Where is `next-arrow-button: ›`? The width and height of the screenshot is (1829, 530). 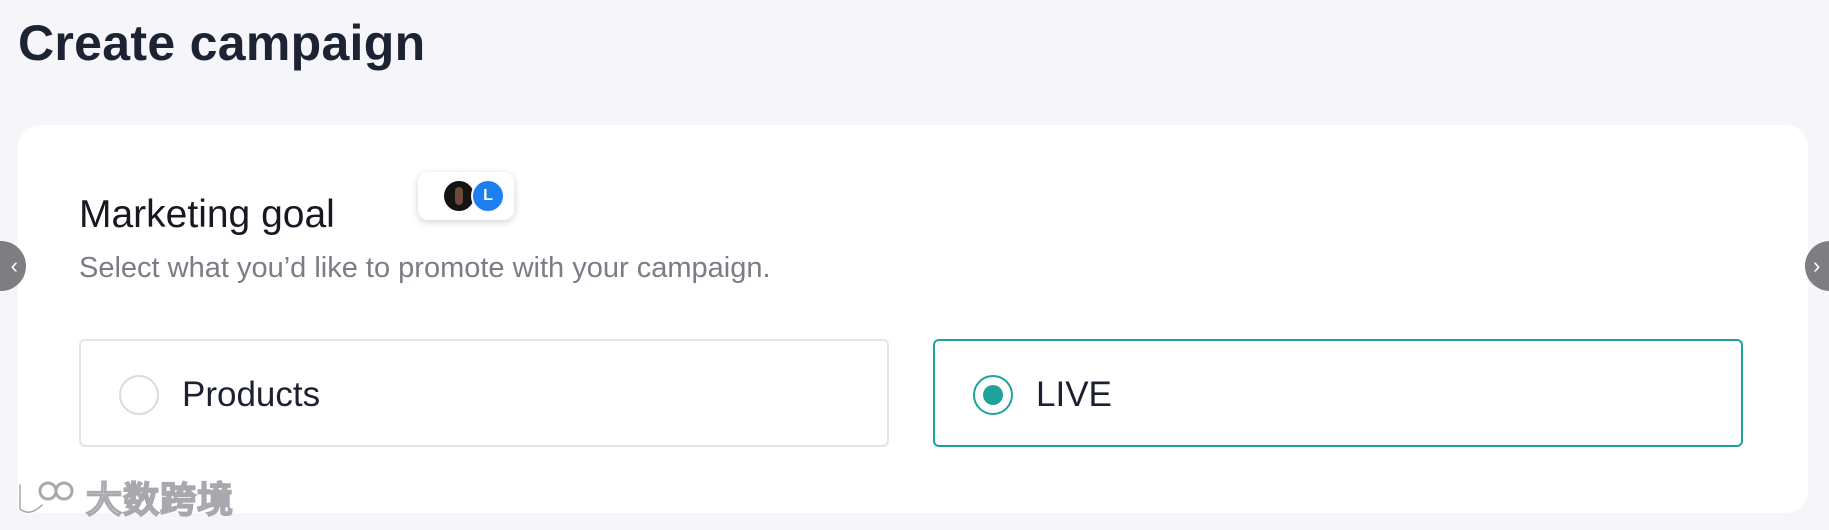
next-arrow-button: › is located at coordinates (1817, 266).